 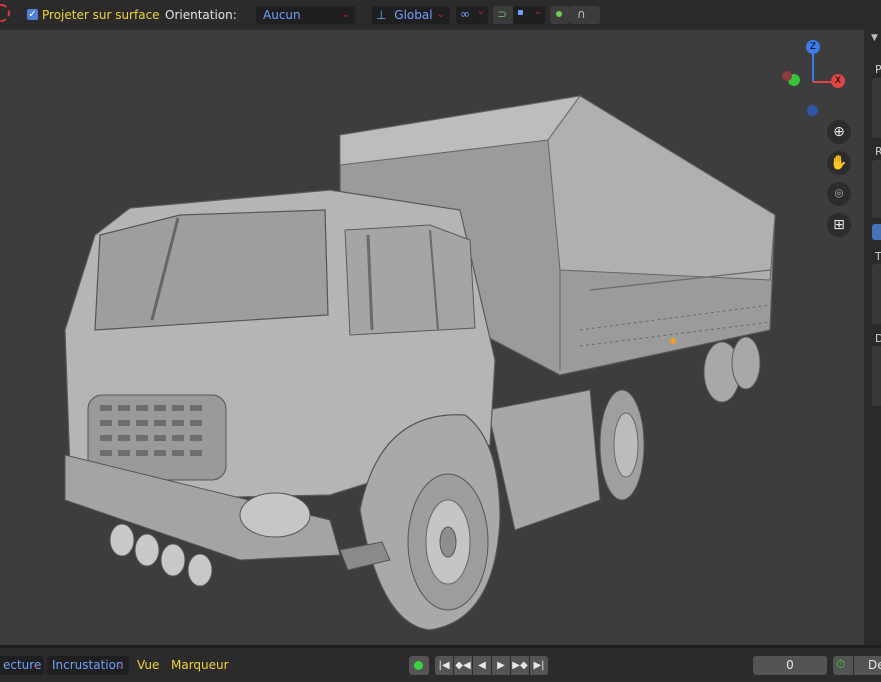 What do you see at coordinates (520, 12) in the screenshot?
I see `snap-increment-icon: ▪` at bounding box center [520, 12].